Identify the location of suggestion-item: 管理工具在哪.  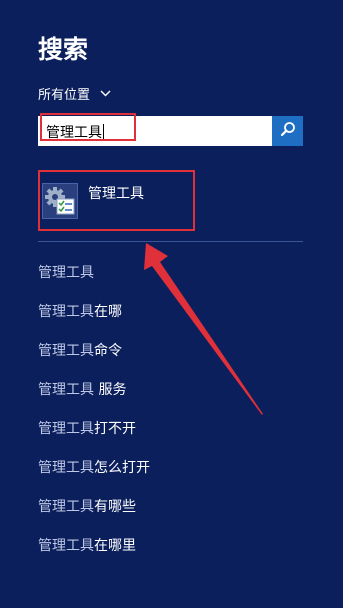
(94, 320).